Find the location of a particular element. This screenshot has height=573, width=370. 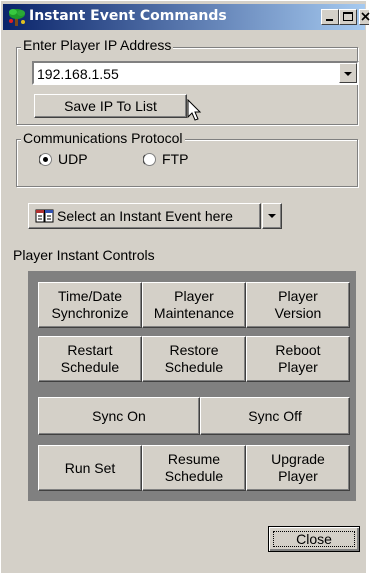

mouse-pointer-icon is located at coordinates (195, 112).